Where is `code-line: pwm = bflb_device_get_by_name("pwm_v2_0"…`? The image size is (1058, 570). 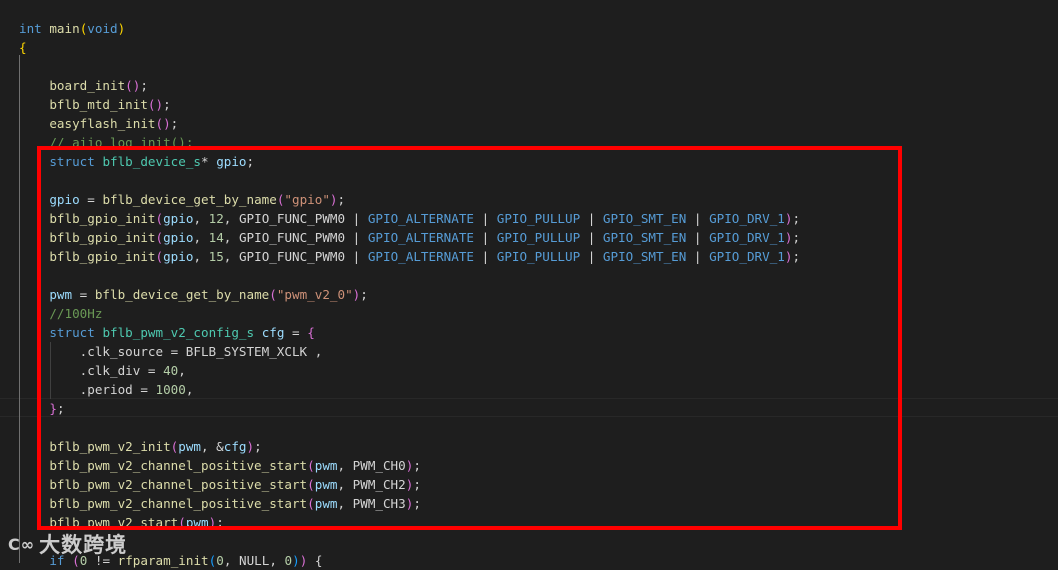 code-line: pwm = bflb_device_get_by_name("pwm_v2_0"… is located at coordinates (193, 294).